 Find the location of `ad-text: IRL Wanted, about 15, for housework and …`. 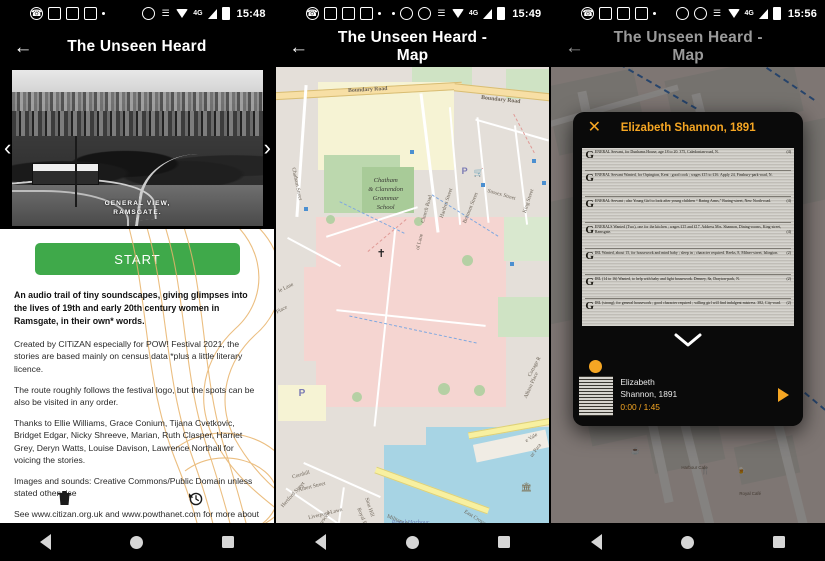

ad-text: IRL Wanted, about 15, for housework and … is located at coordinates (686, 253).